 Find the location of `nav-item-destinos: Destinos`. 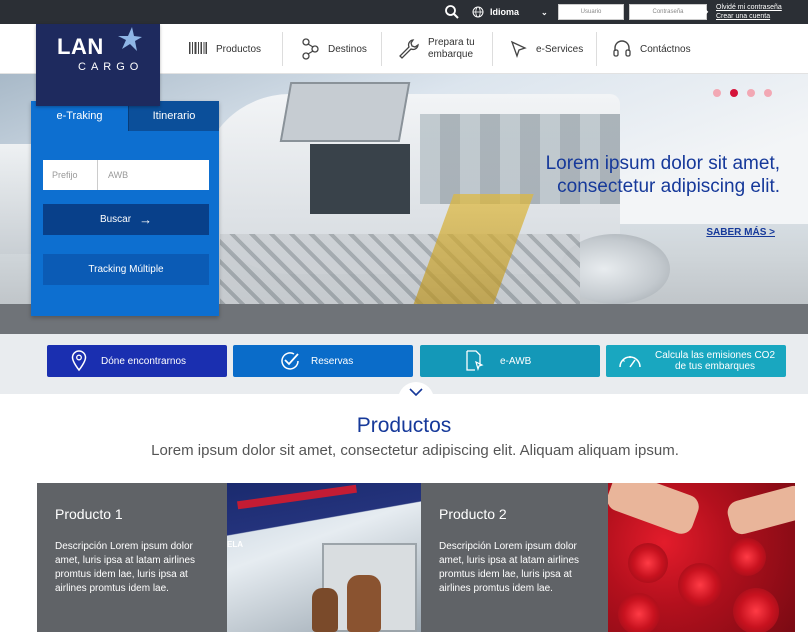

nav-item-destinos: Destinos is located at coordinates (333, 49).